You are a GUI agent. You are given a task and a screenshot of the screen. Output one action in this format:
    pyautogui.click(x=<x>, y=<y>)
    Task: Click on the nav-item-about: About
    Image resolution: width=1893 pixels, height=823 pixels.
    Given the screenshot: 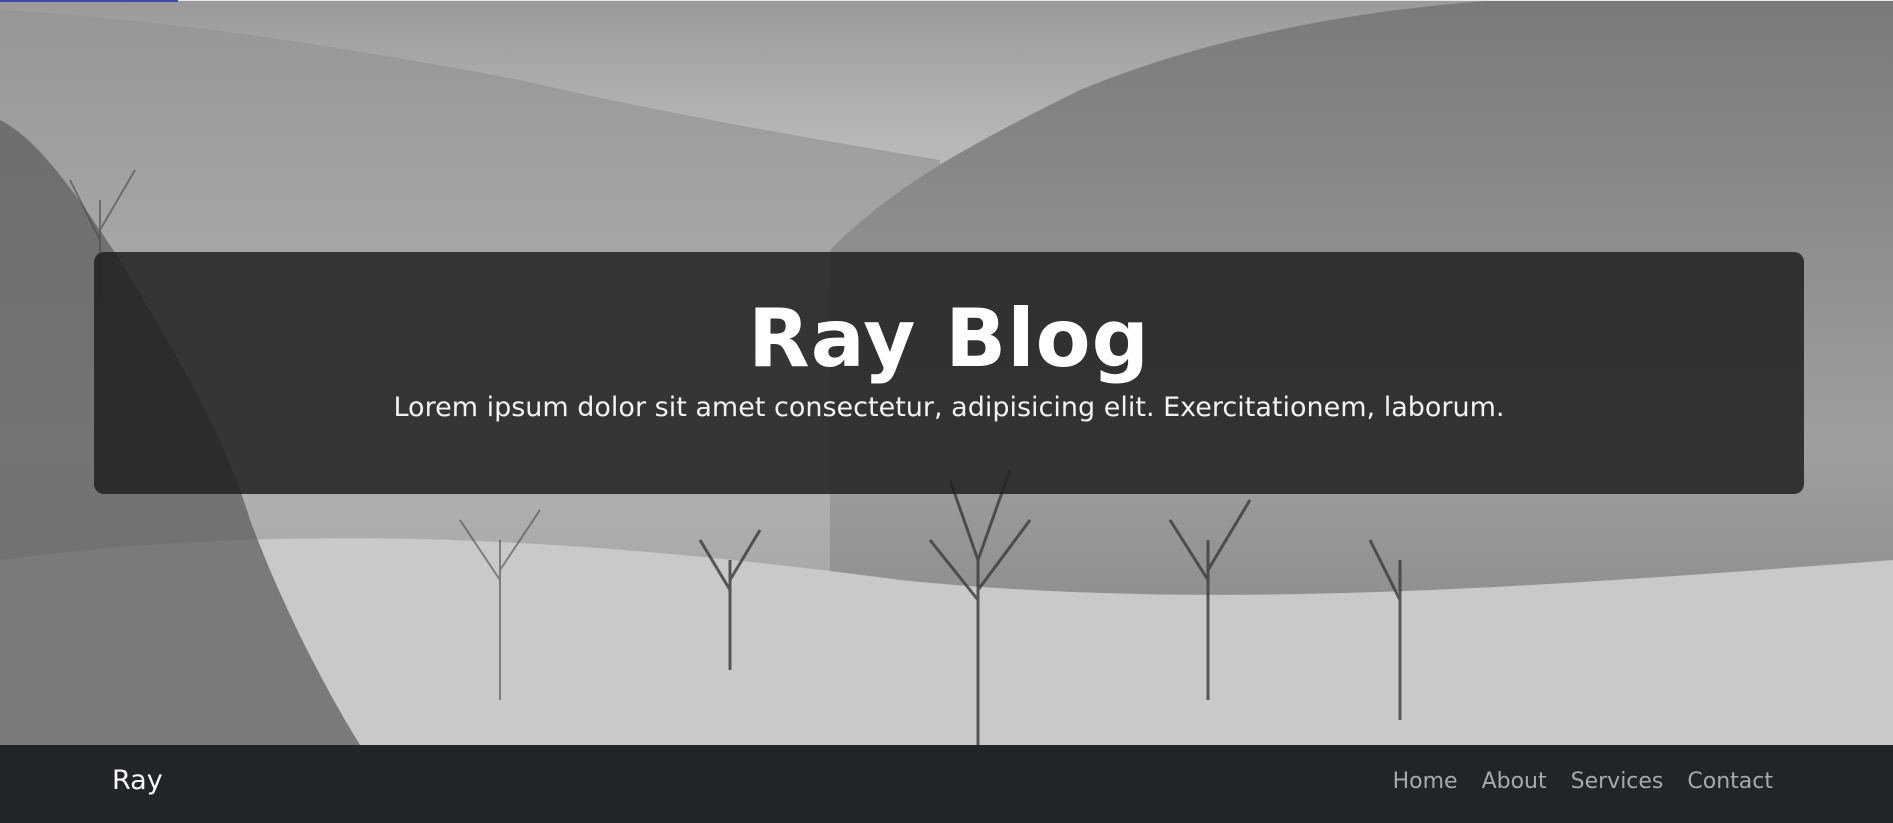 What is the action you would take?
    pyautogui.click(x=1514, y=781)
    